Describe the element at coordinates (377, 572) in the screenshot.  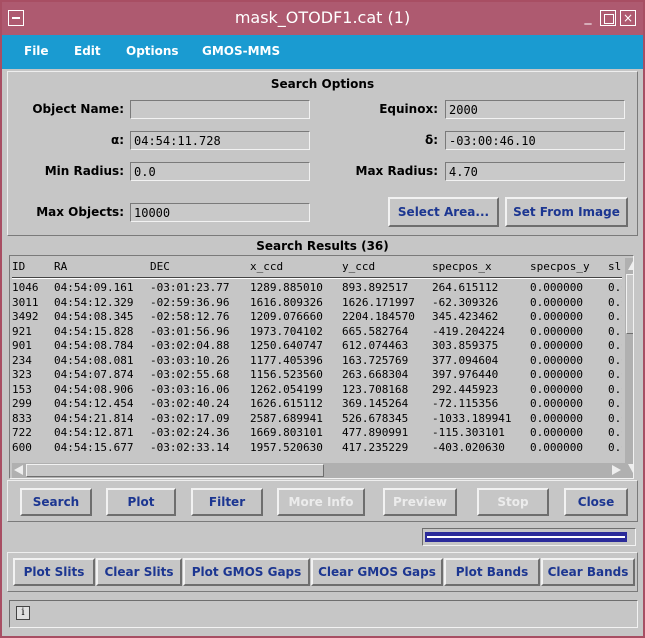
I see `clear-gmos-gaps-button: Clear GMOS Gaps` at that location.